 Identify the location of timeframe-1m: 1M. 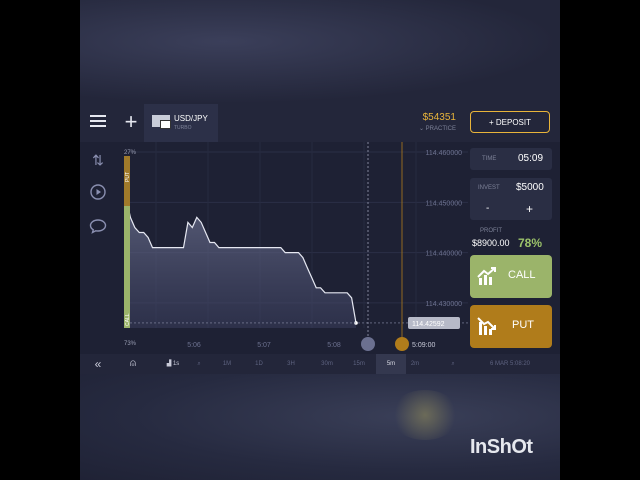
(227, 364).